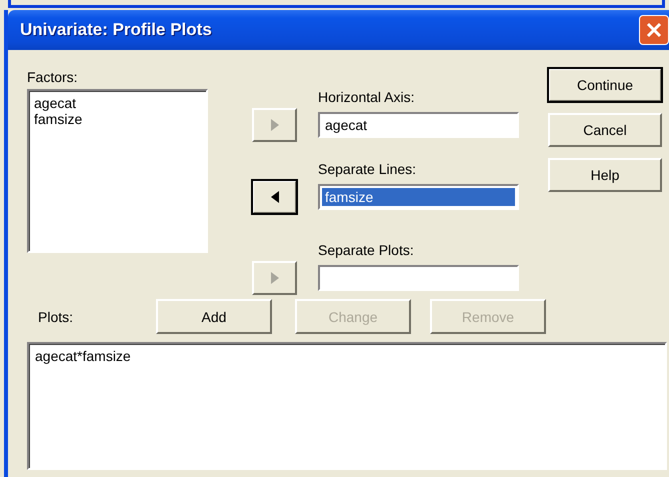 The width and height of the screenshot is (669, 477). What do you see at coordinates (117, 119) in the screenshot?
I see `list-item: famsize` at bounding box center [117, 119].